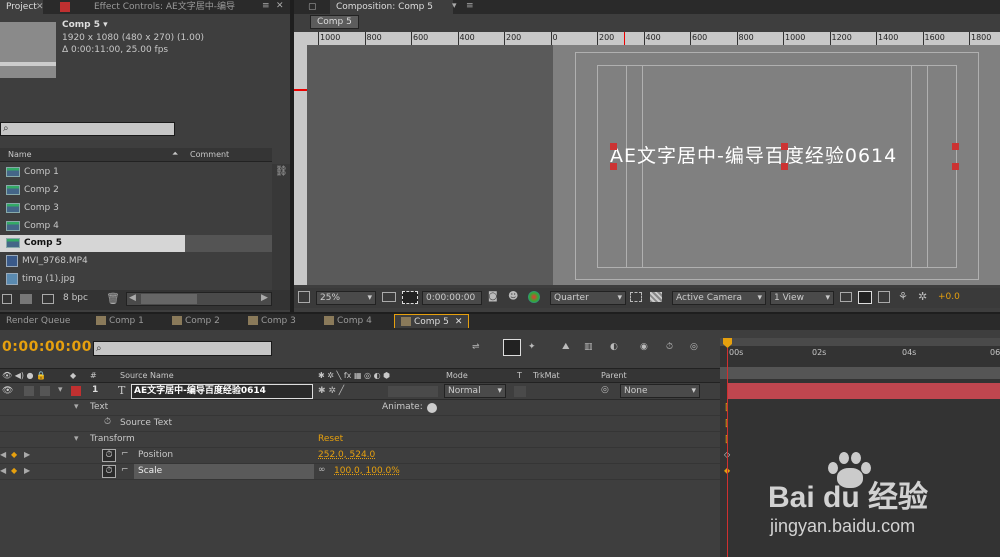  I want to click on hide-shy-layers-icon: ⛰, so click(566, 347).